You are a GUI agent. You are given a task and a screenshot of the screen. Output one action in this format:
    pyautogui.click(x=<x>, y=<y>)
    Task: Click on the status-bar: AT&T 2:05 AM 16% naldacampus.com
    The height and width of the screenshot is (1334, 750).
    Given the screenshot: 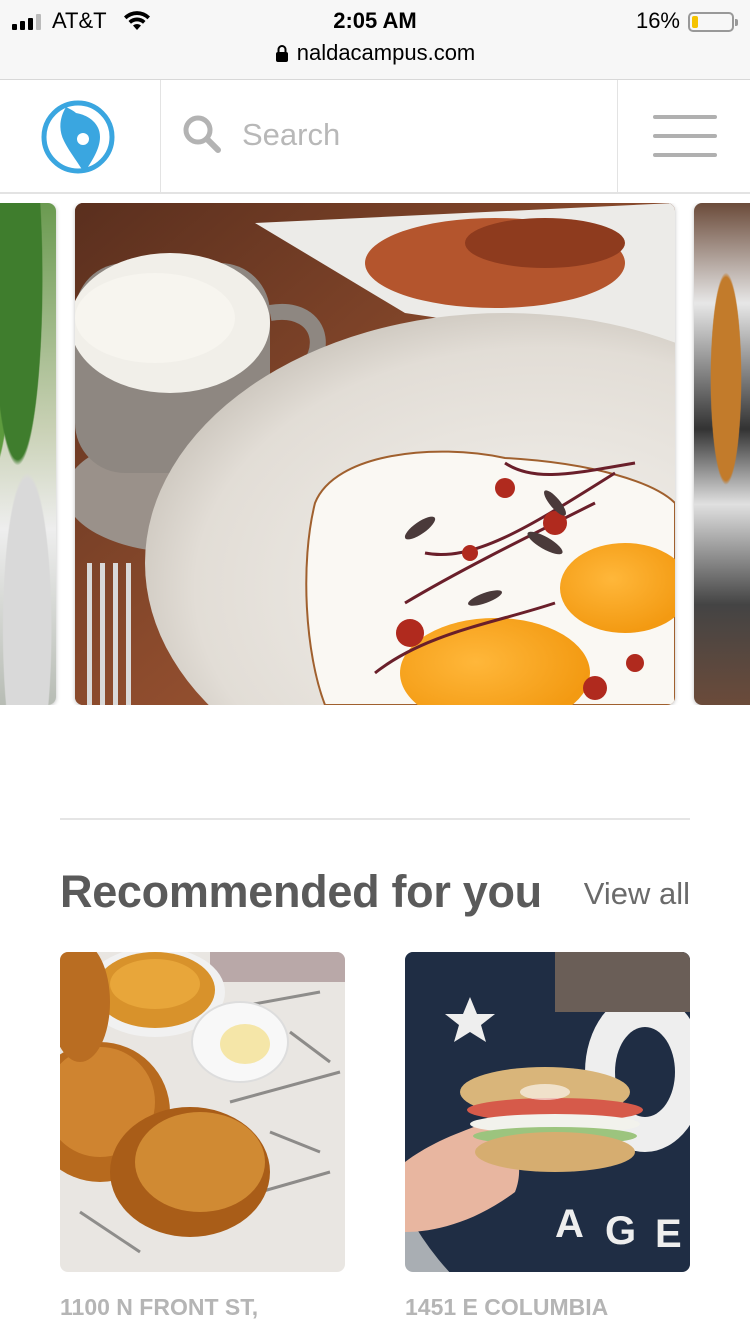 What is the action you would take?
    pyautogui.click(x=375, y=40)
    